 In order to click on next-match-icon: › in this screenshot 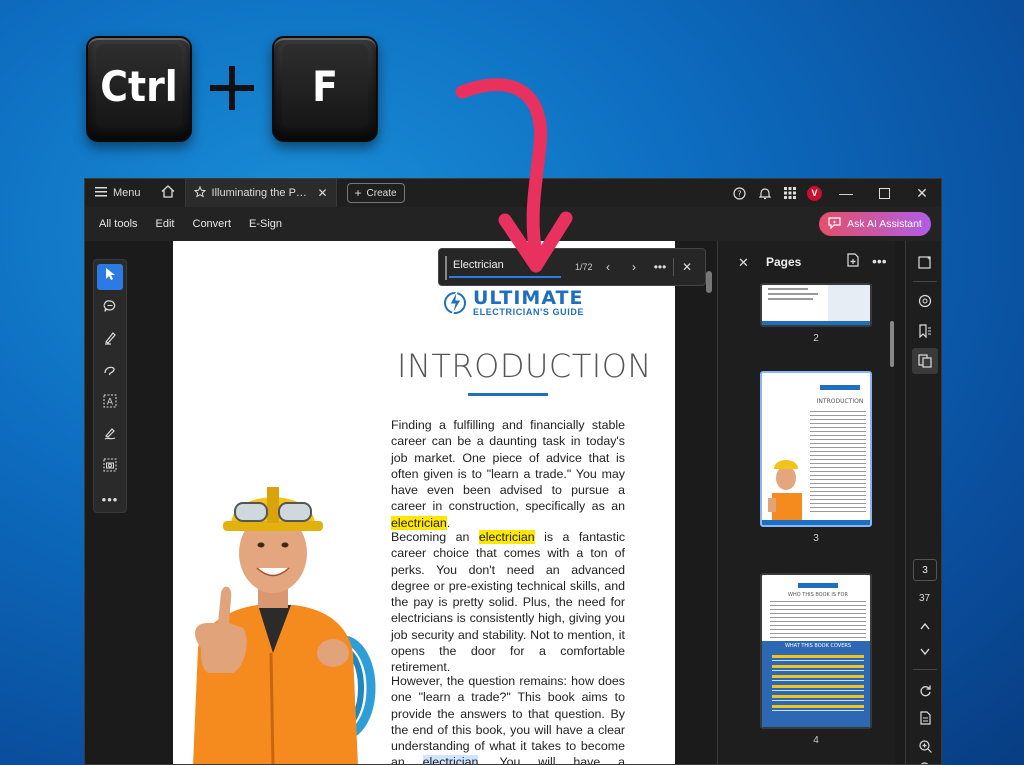, I will do `click(634, 267)`.